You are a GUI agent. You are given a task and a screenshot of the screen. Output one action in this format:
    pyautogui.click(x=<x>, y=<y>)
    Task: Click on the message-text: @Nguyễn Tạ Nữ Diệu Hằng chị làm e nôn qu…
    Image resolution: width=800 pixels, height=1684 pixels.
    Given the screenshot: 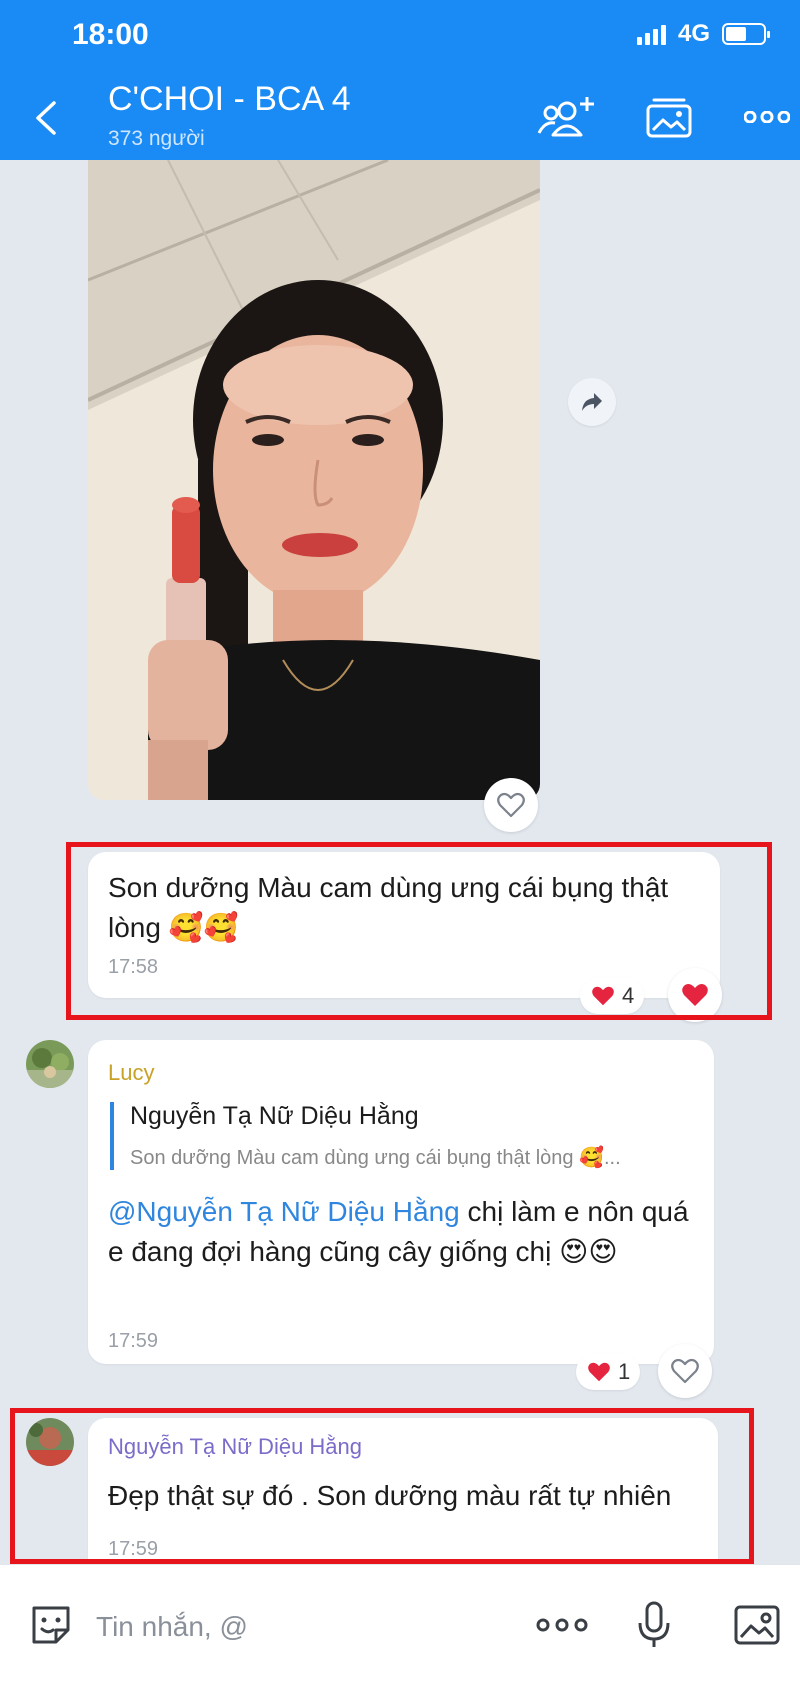 What is the action you would take?
    pyautogui.click(x=406, y=1232)
    